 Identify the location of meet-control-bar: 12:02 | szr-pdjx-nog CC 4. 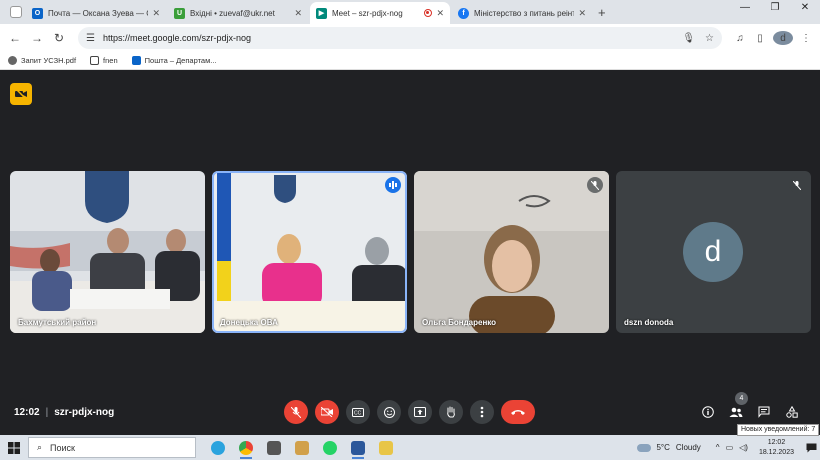
(410, 409).